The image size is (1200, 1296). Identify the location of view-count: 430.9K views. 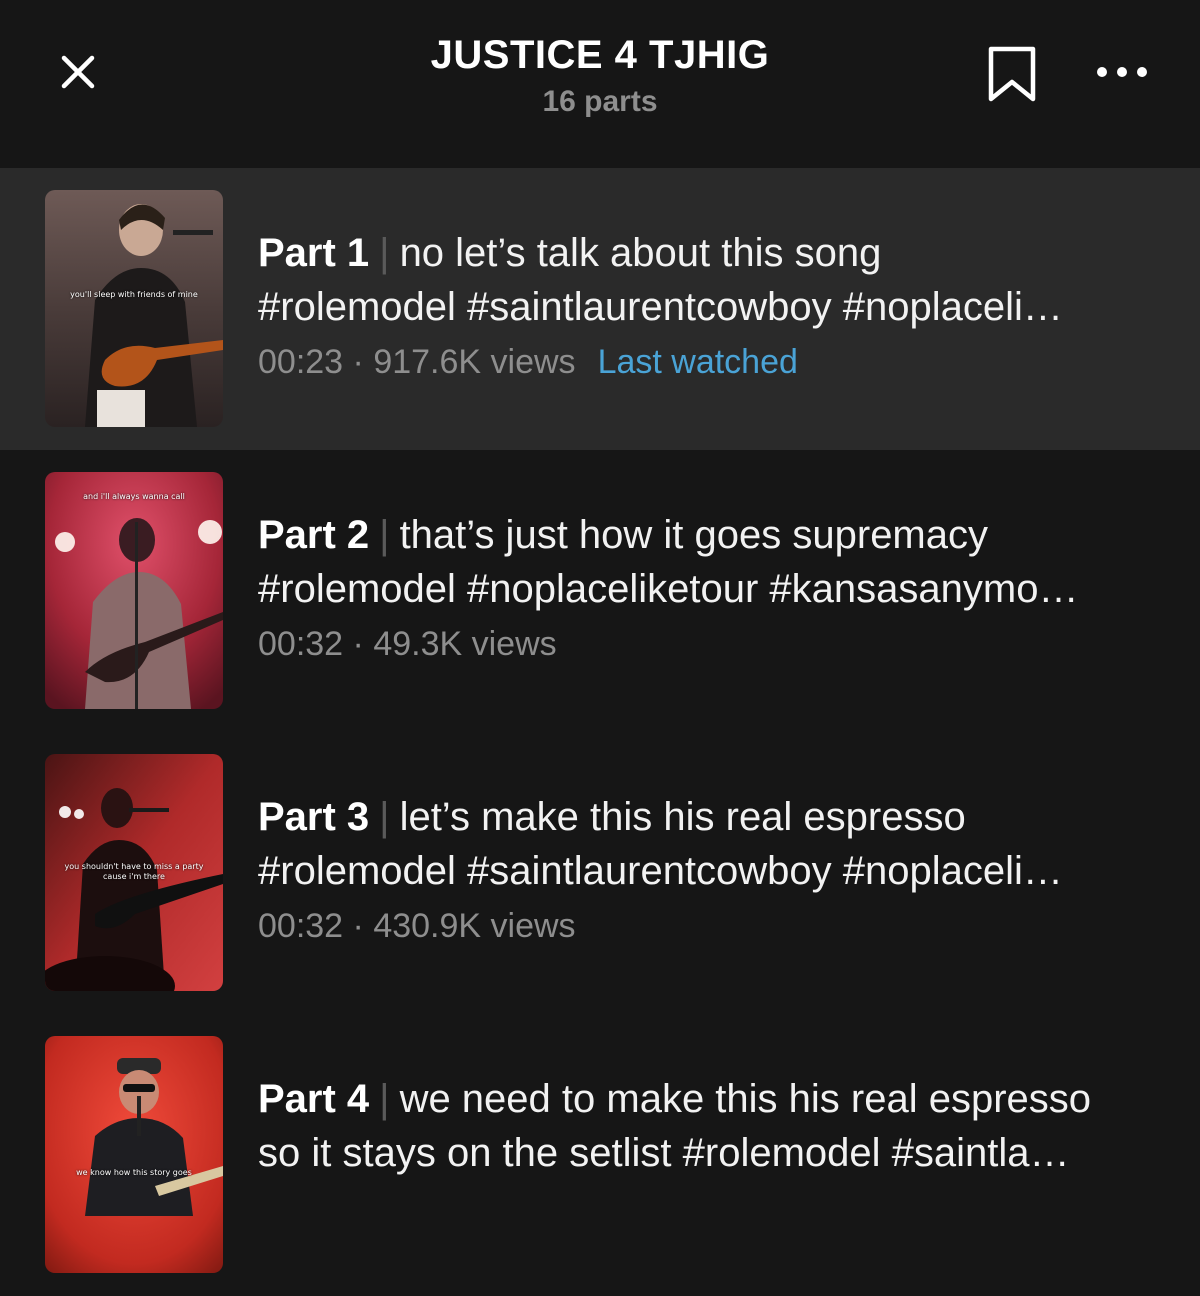
(474, 926).